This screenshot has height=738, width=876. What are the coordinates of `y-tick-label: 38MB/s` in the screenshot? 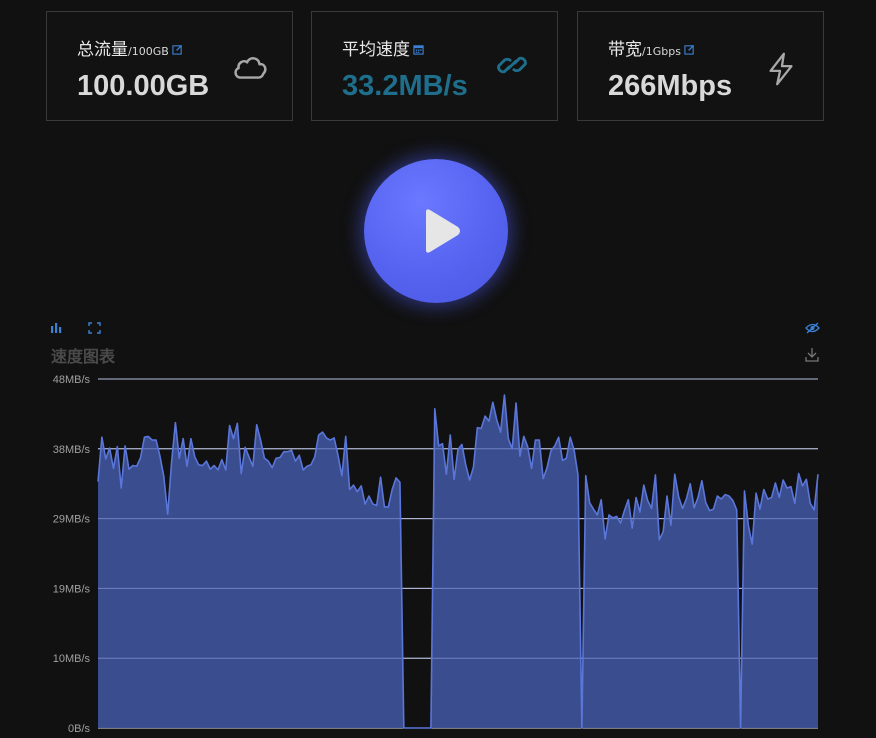 It's located at (72, 450).